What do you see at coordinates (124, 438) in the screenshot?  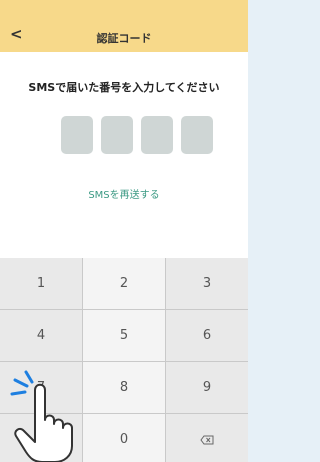 I see `key-0: 0` at bounding box center [124, 438].